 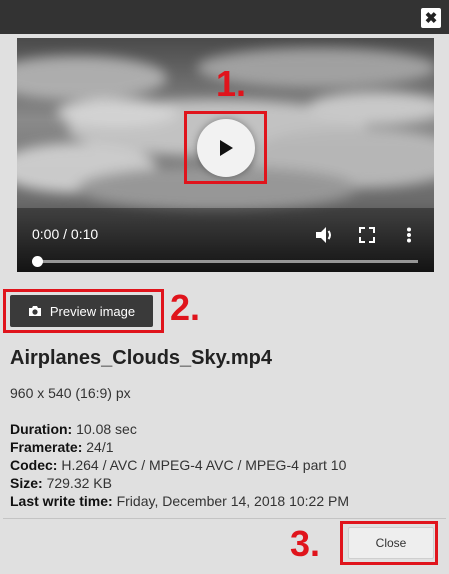 I want to click on annotation-marker-2: 2., so click(x=185, y=307).